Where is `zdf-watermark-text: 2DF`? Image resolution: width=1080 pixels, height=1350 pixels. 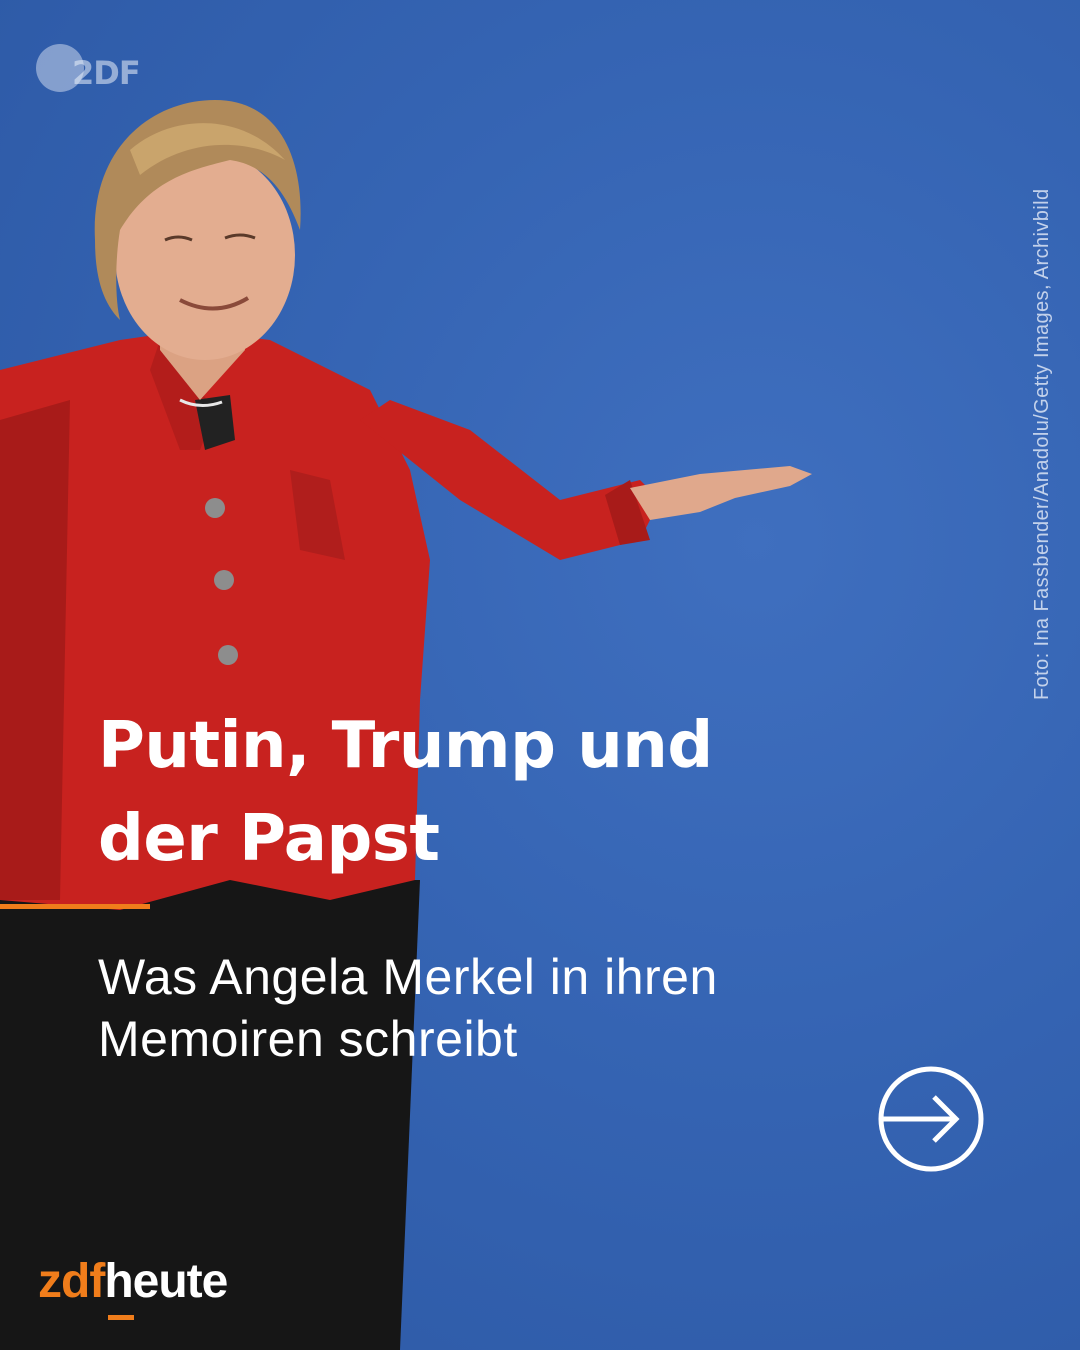
zdf-watermark-text: 2DF is located at coordinates (106, 73).